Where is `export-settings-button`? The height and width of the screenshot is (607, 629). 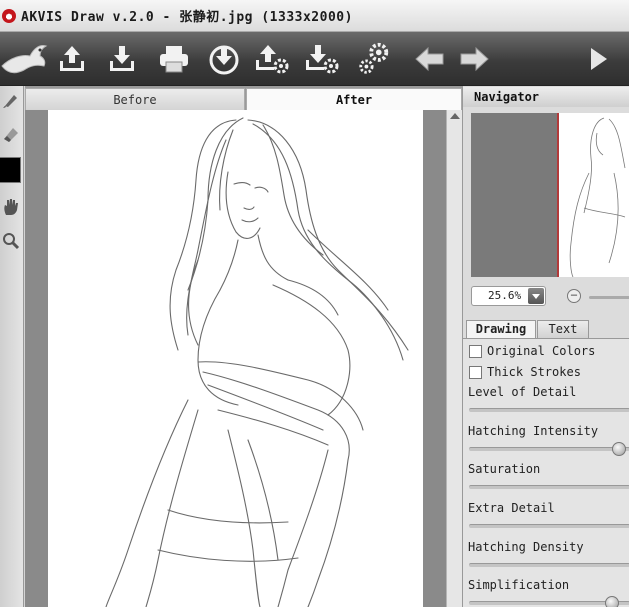
export-settings-button is located at coordinates (272, 59).